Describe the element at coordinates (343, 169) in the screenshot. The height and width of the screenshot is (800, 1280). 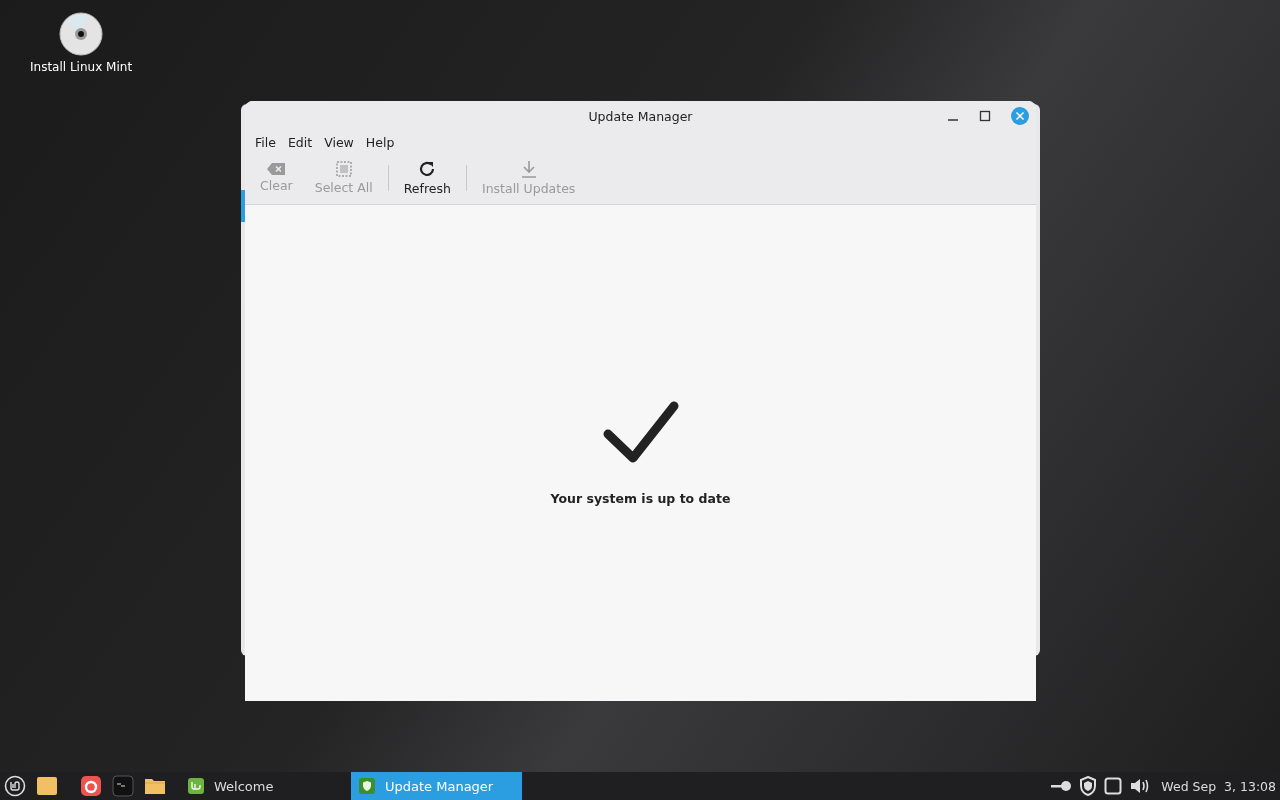
I see `selection-icon` at that location.